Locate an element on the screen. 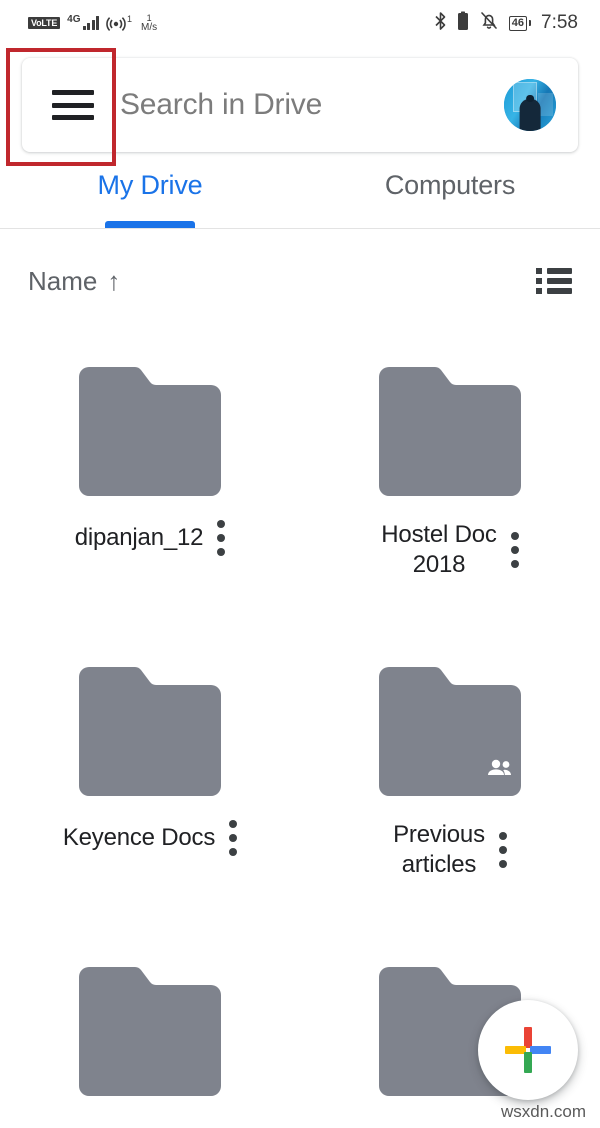 The image size is (600, 1128). volte-icon: VoLTE is located at coordinates (44, 23).